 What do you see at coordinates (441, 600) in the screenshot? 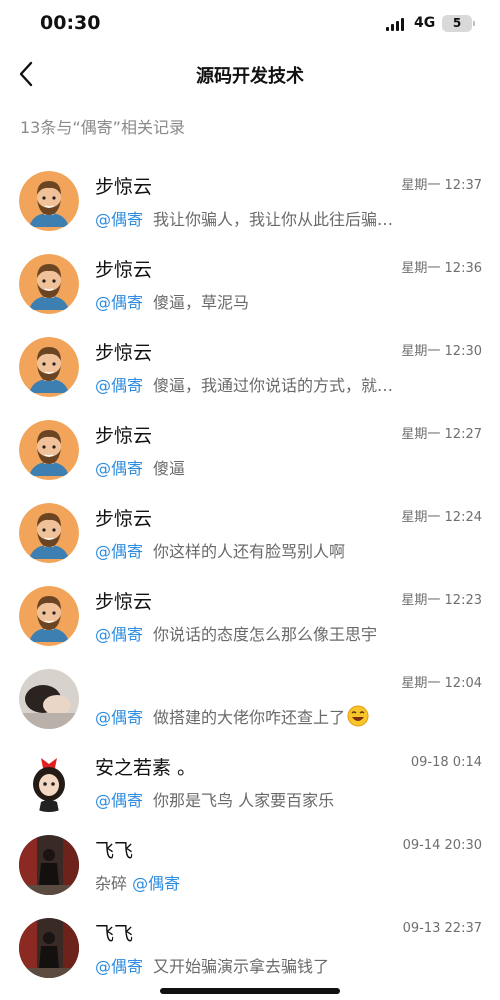
I see `message-time: 星期一 12:23` at bounding box center [441, 600].